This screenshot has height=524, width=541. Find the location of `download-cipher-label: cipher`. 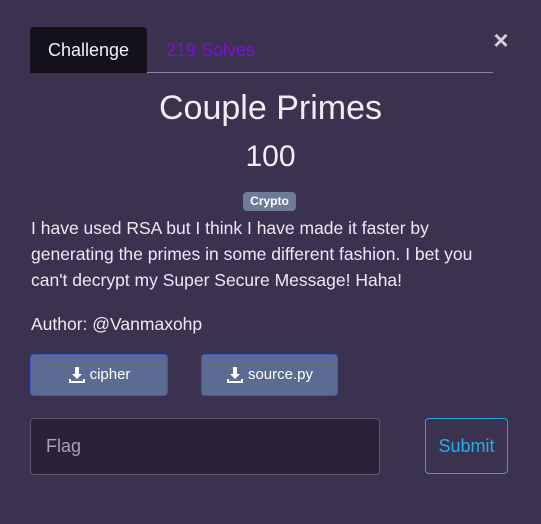

download-cipher-label: cipher is located at coordinates (110, 374).